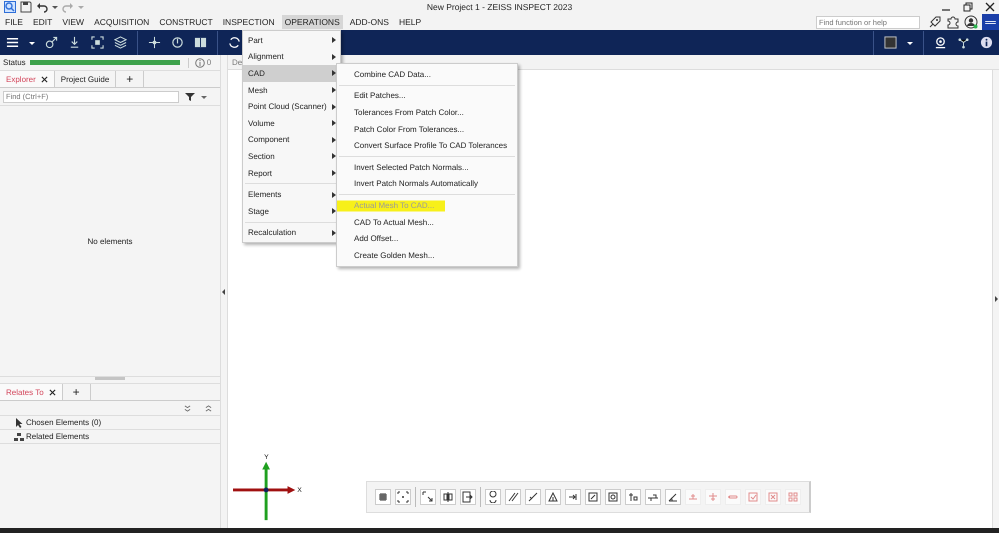 The height and width of the screenshot is (533, 999). What do you see at coordinates (121, 22) in the screenshot?
I see `menu-item: ACQUISITION` at bounding box center [121, 22].